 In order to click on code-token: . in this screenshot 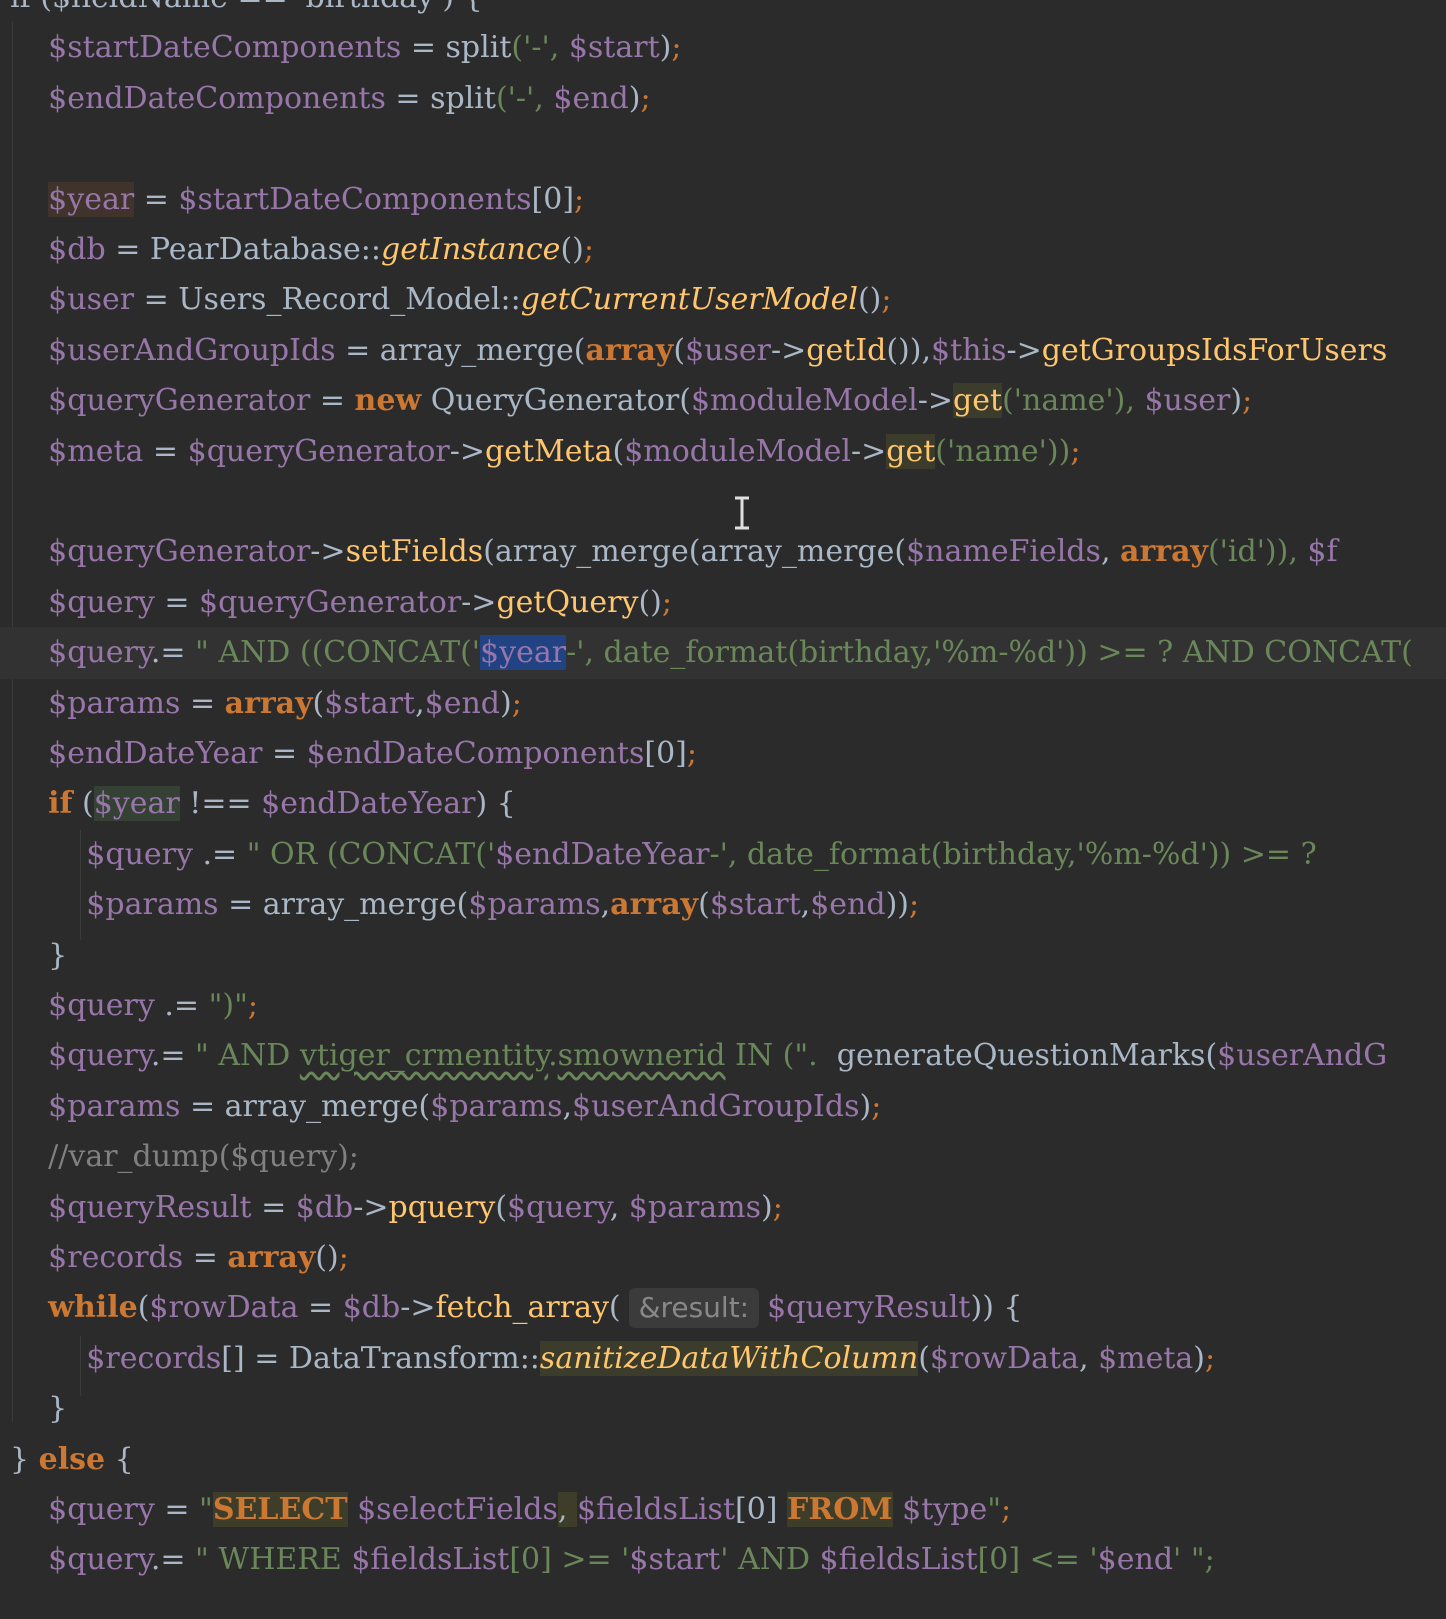, I will do `click(553, 1056)`.